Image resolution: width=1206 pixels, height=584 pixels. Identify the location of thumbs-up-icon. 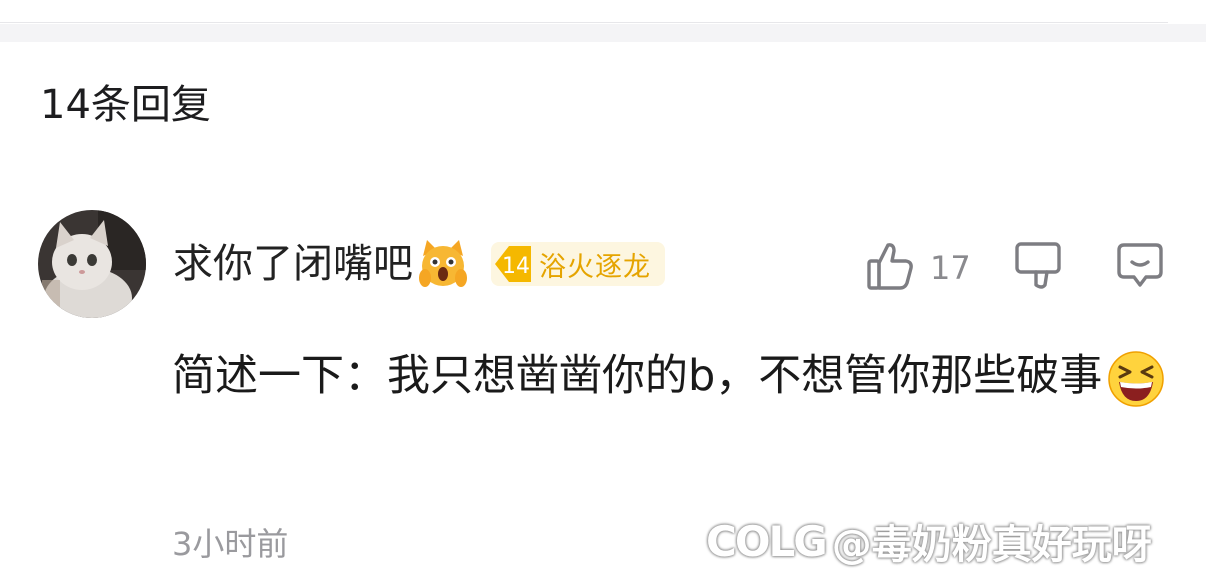
(890, 268).